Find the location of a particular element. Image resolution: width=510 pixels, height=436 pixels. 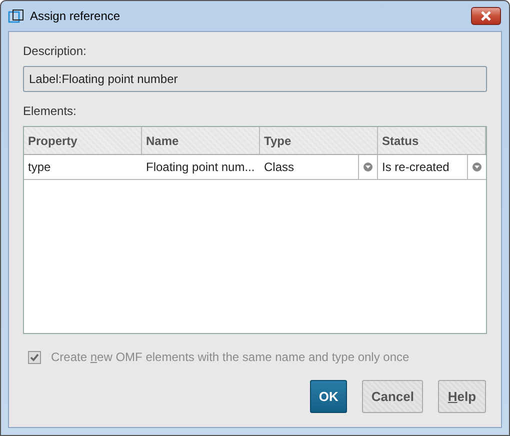

column-header: Property is located at coordinates (83, 140).